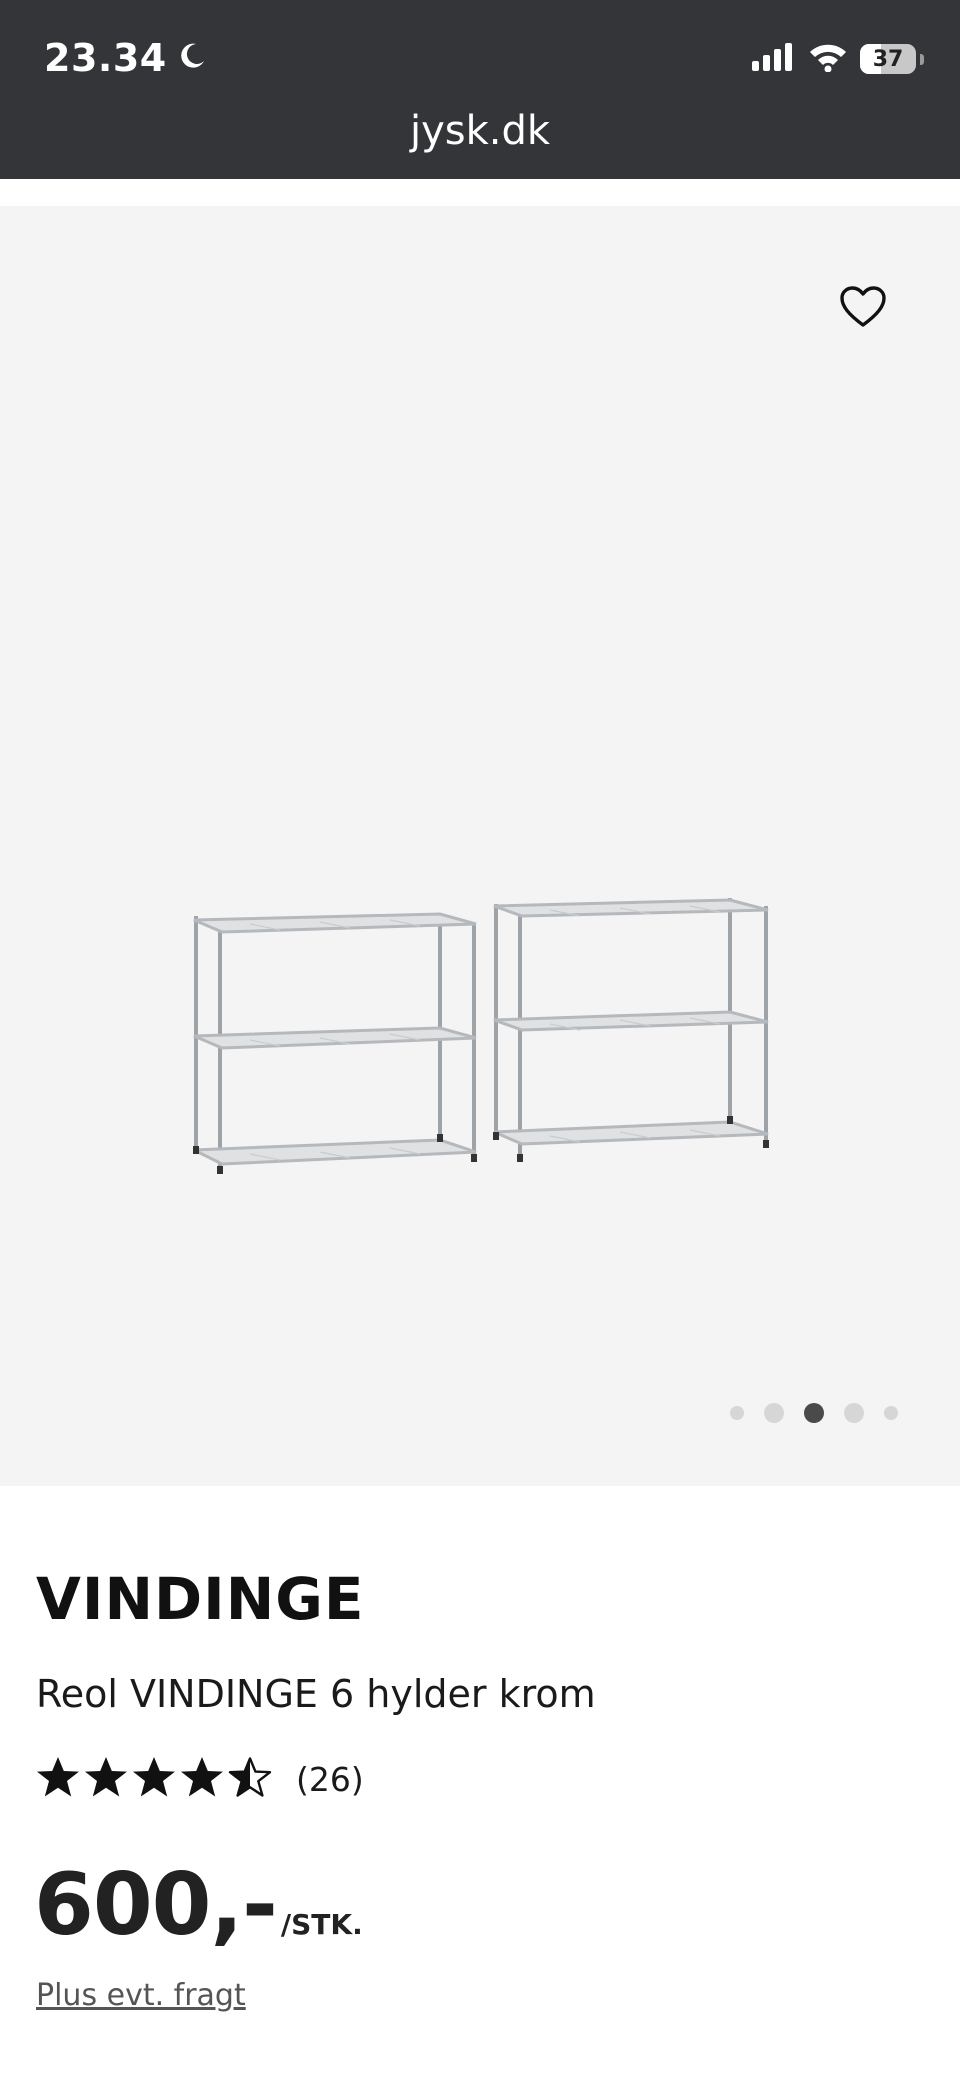 The width and height of the screenshot is (960, 2079). I want to click on battery-icon: 37, so click(888, 59).